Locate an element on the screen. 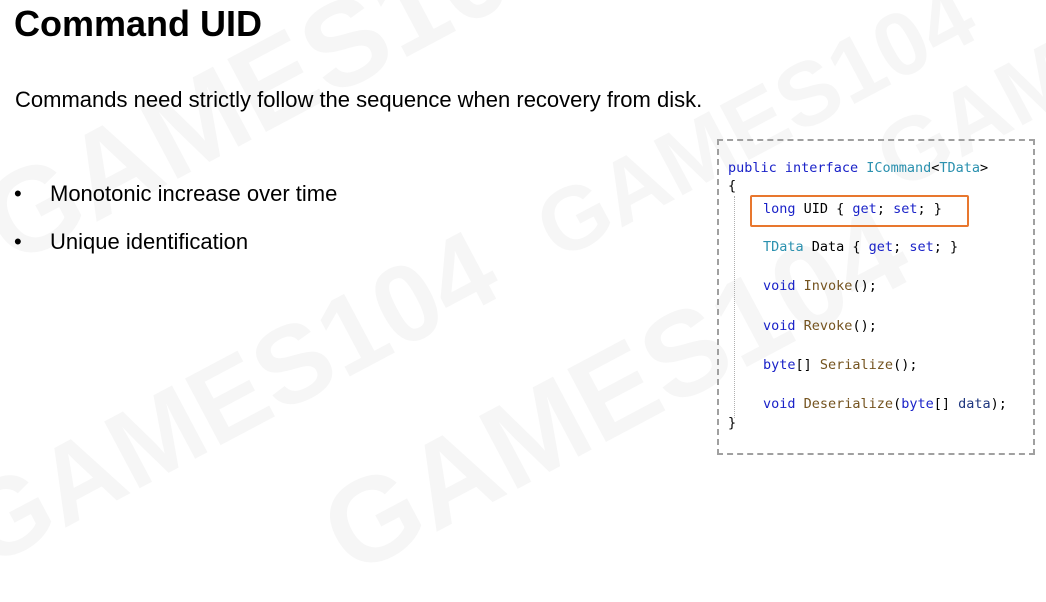  list-item: • Monotonic increase over time is located at coordinates (175, 194).